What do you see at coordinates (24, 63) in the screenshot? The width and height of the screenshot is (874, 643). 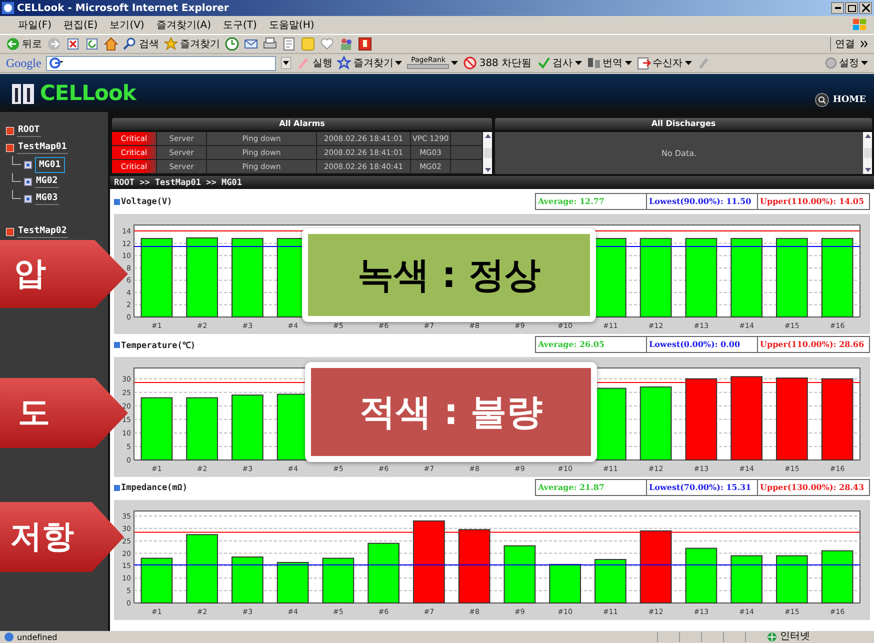 I see `google-logo: Google` at bounding box center [24, 63].